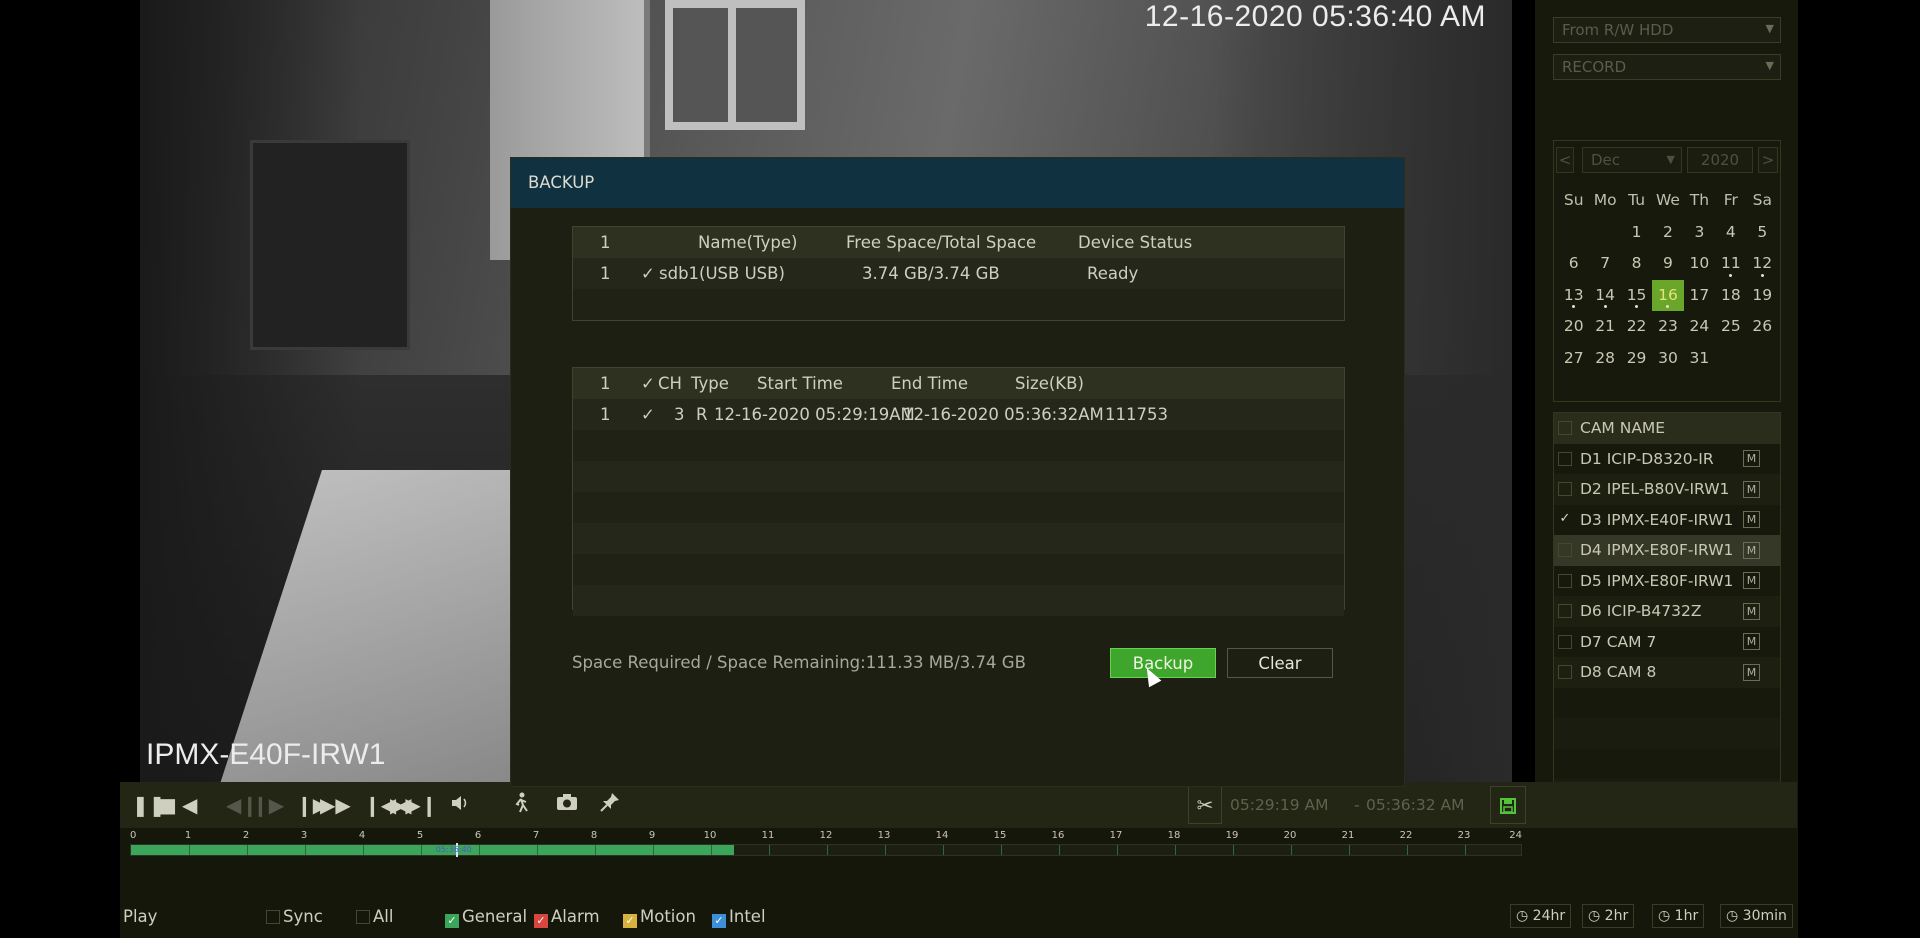 Image resolution: width=1920 pixels, height=938 pixels. What do you see at coordinates (826, 850) in the screenshot?
I see `timeline-track: 05:36:40` at bounding box center [826, 850].